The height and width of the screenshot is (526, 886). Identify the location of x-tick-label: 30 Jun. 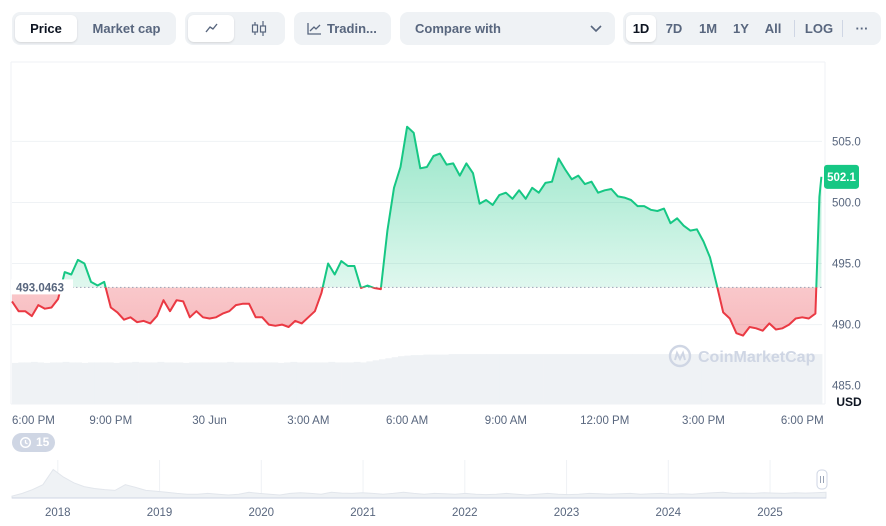
(209, 421).